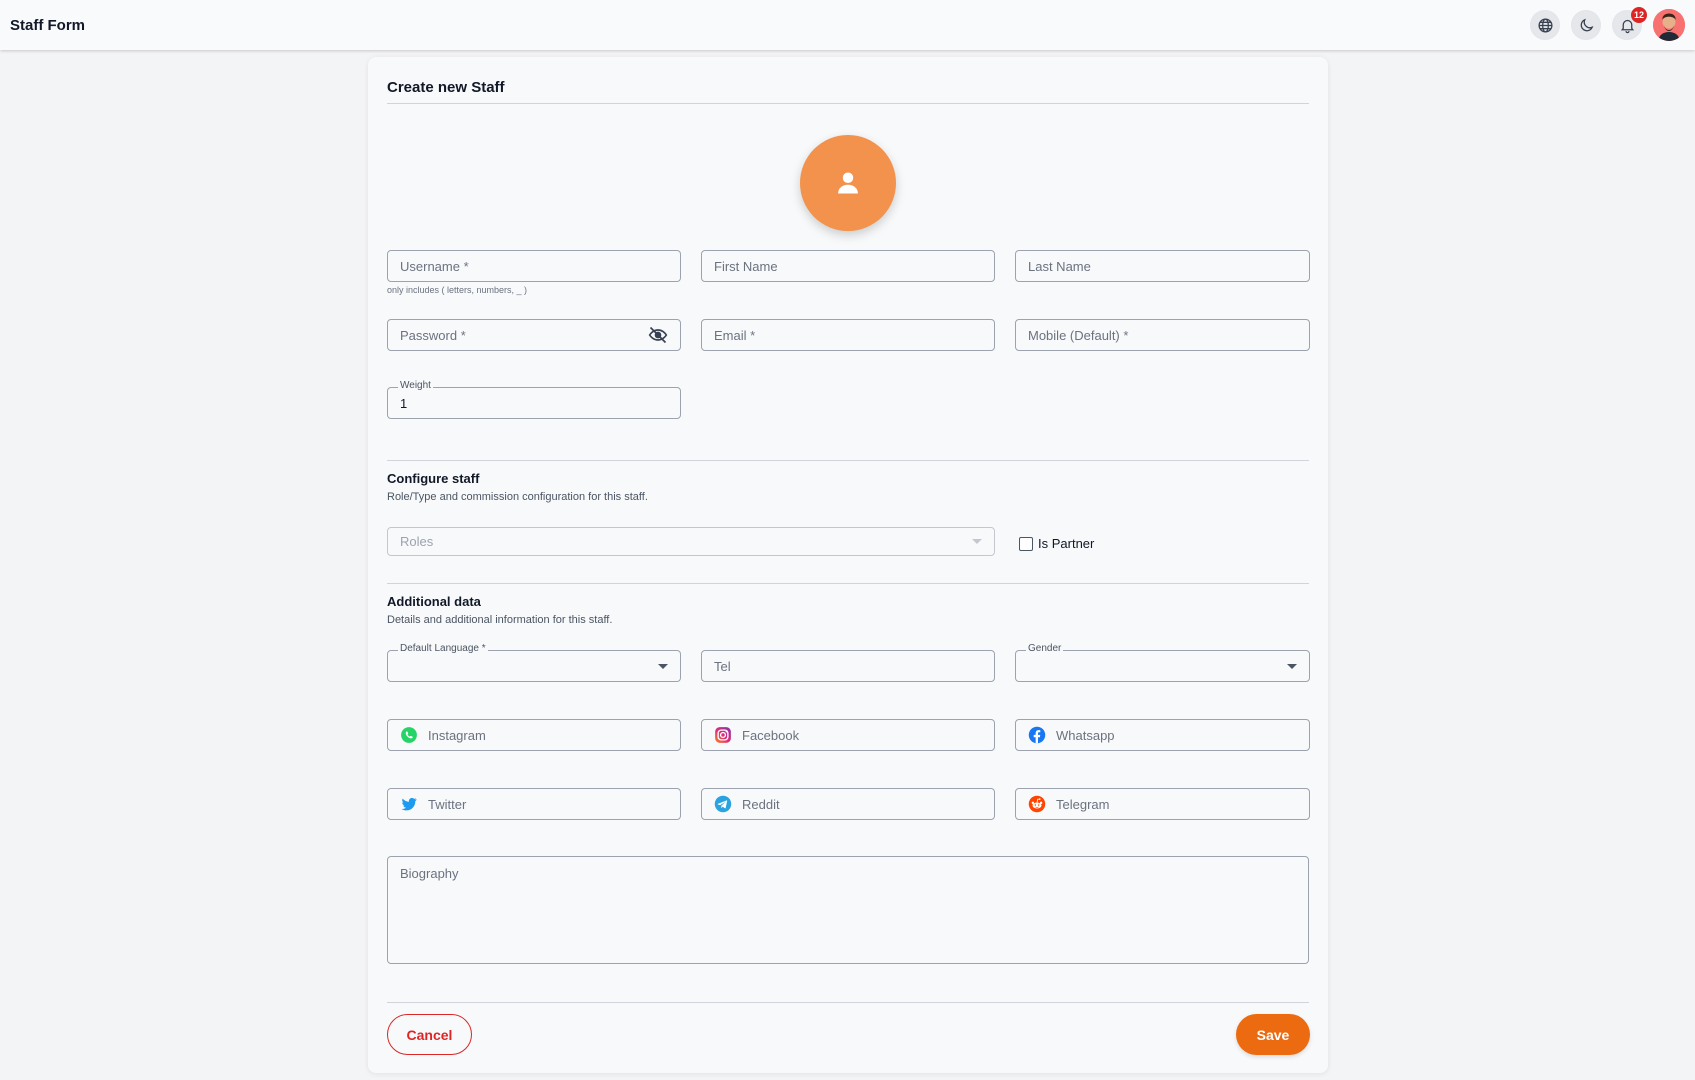 This screenshot has width=1695, height=1080. What do you see at coordinates (534, 266) in the screenshot?
I see `username-field: Username *` at bounding box center [534, 266].